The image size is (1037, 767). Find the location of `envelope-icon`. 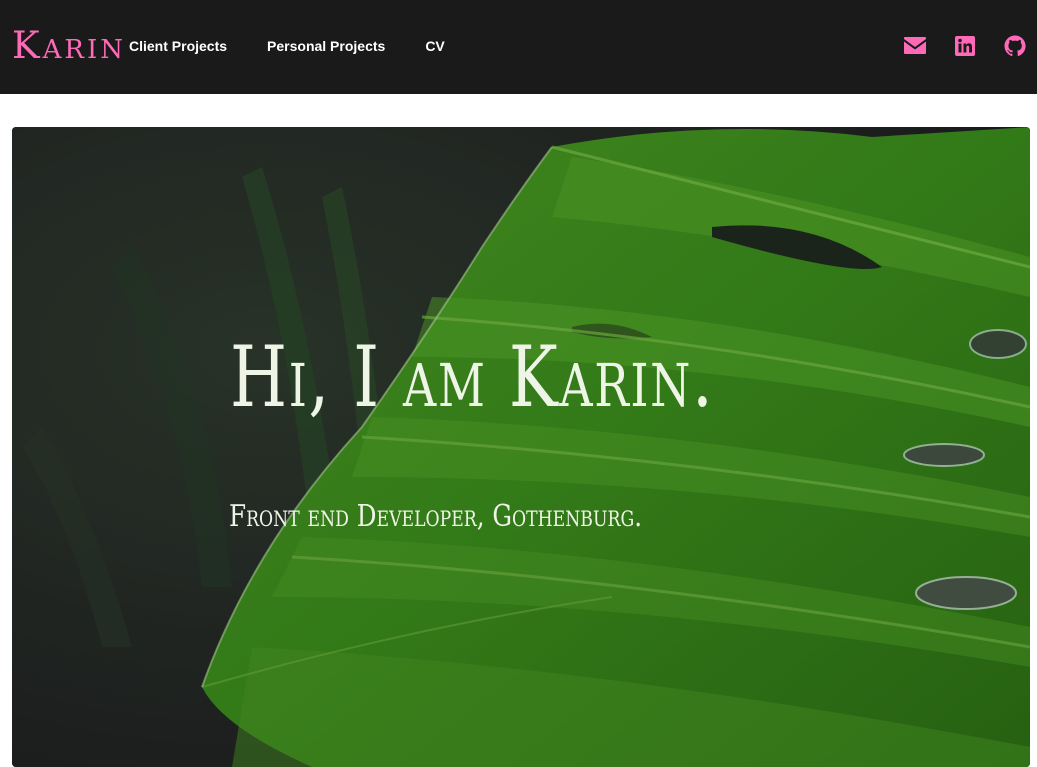

envelope-icon is located at coordinates (915, 45).